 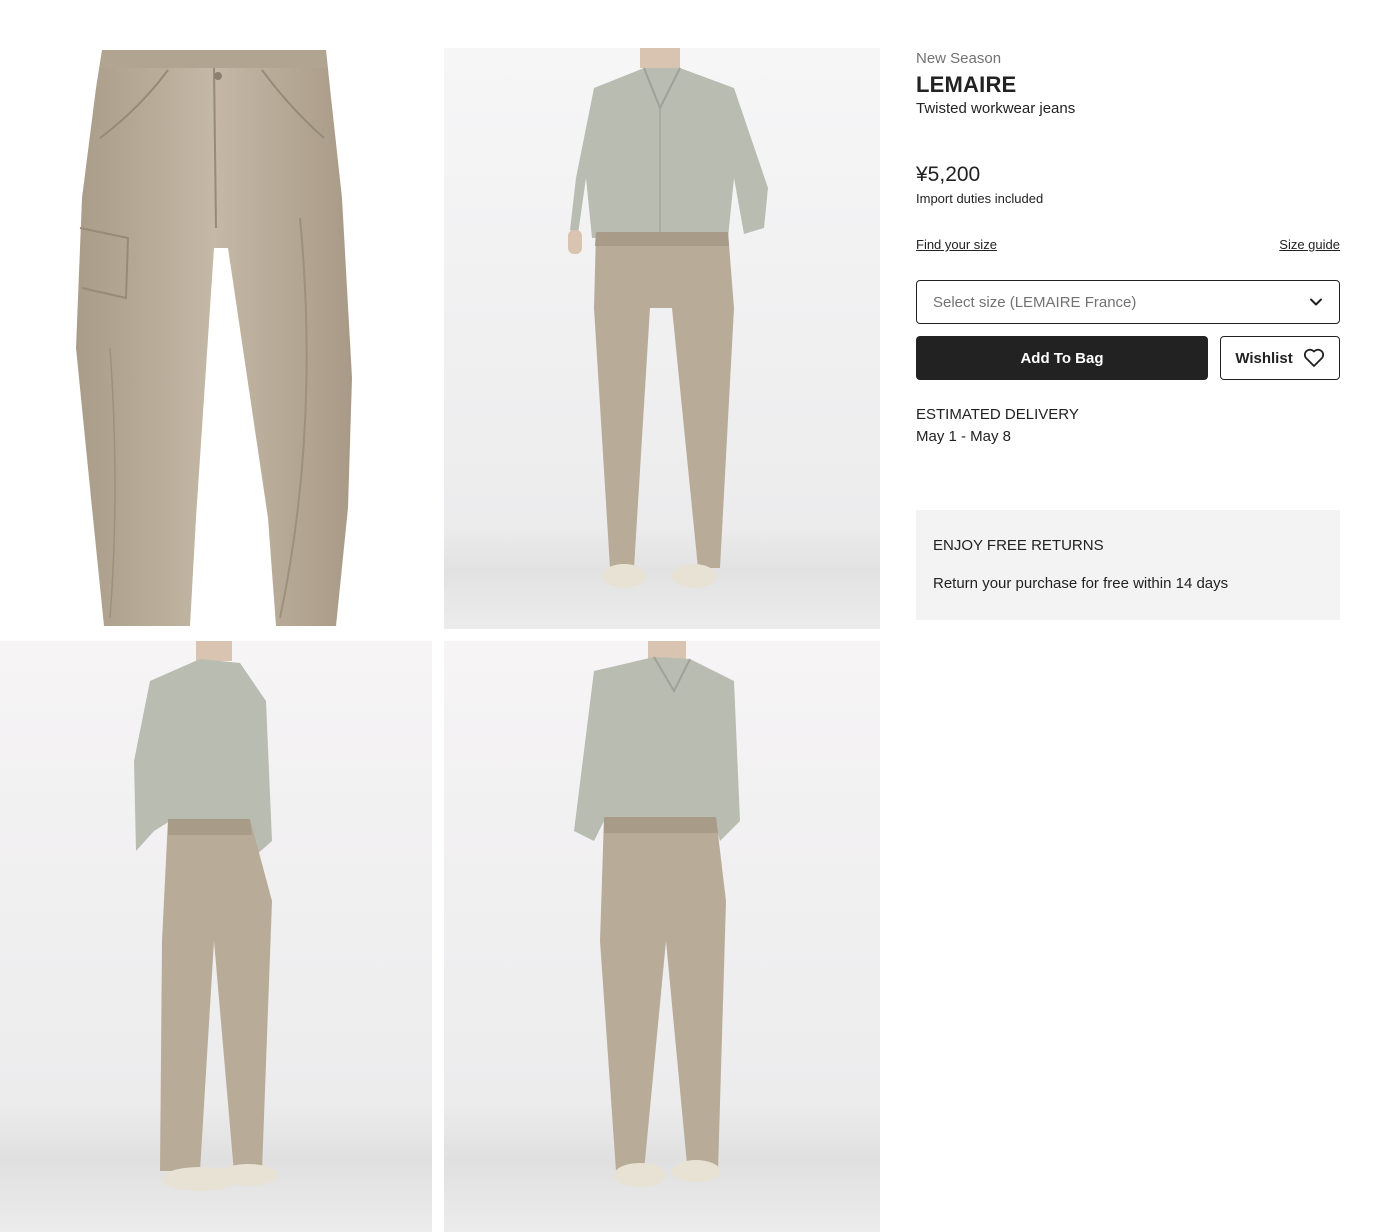 I want to click on purchase-actions: Add To Bag Wishlist, so click(x=1128, y=358).